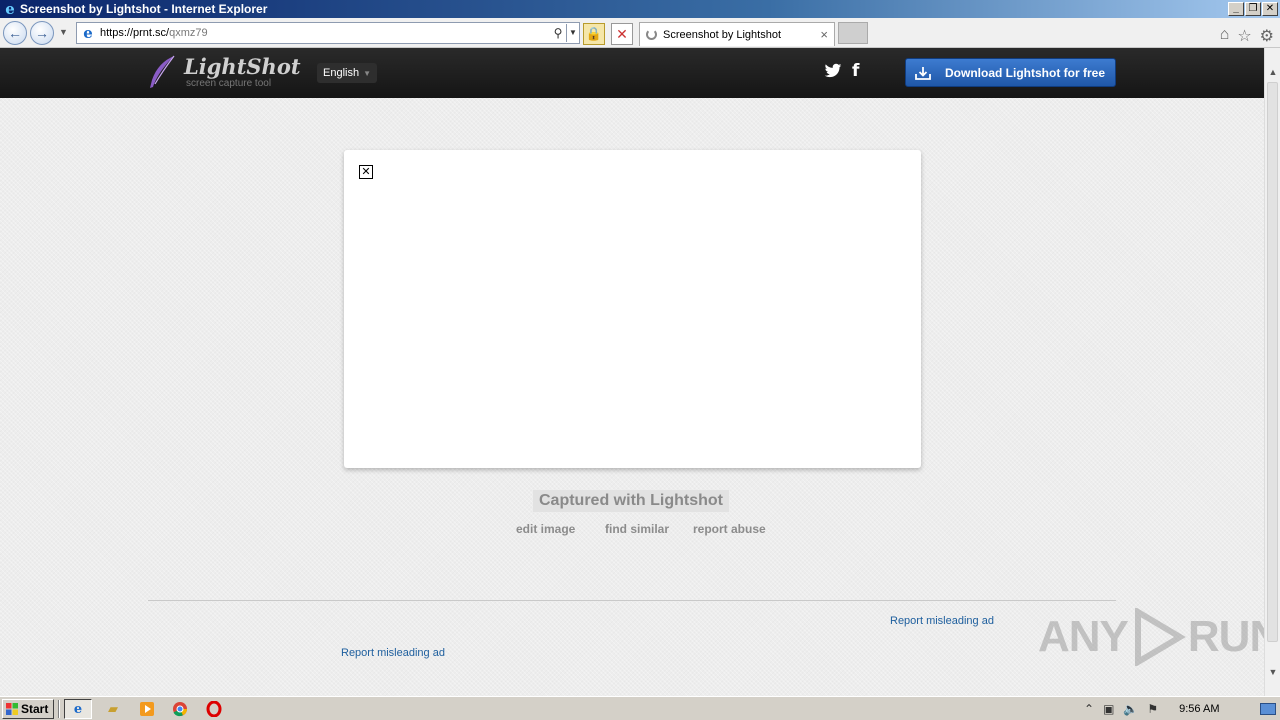  What do you see at coordinates (1244, 36) in the screenshot?
I see `favorites-star-icon: ☆` at bounding box center [1244, 36].